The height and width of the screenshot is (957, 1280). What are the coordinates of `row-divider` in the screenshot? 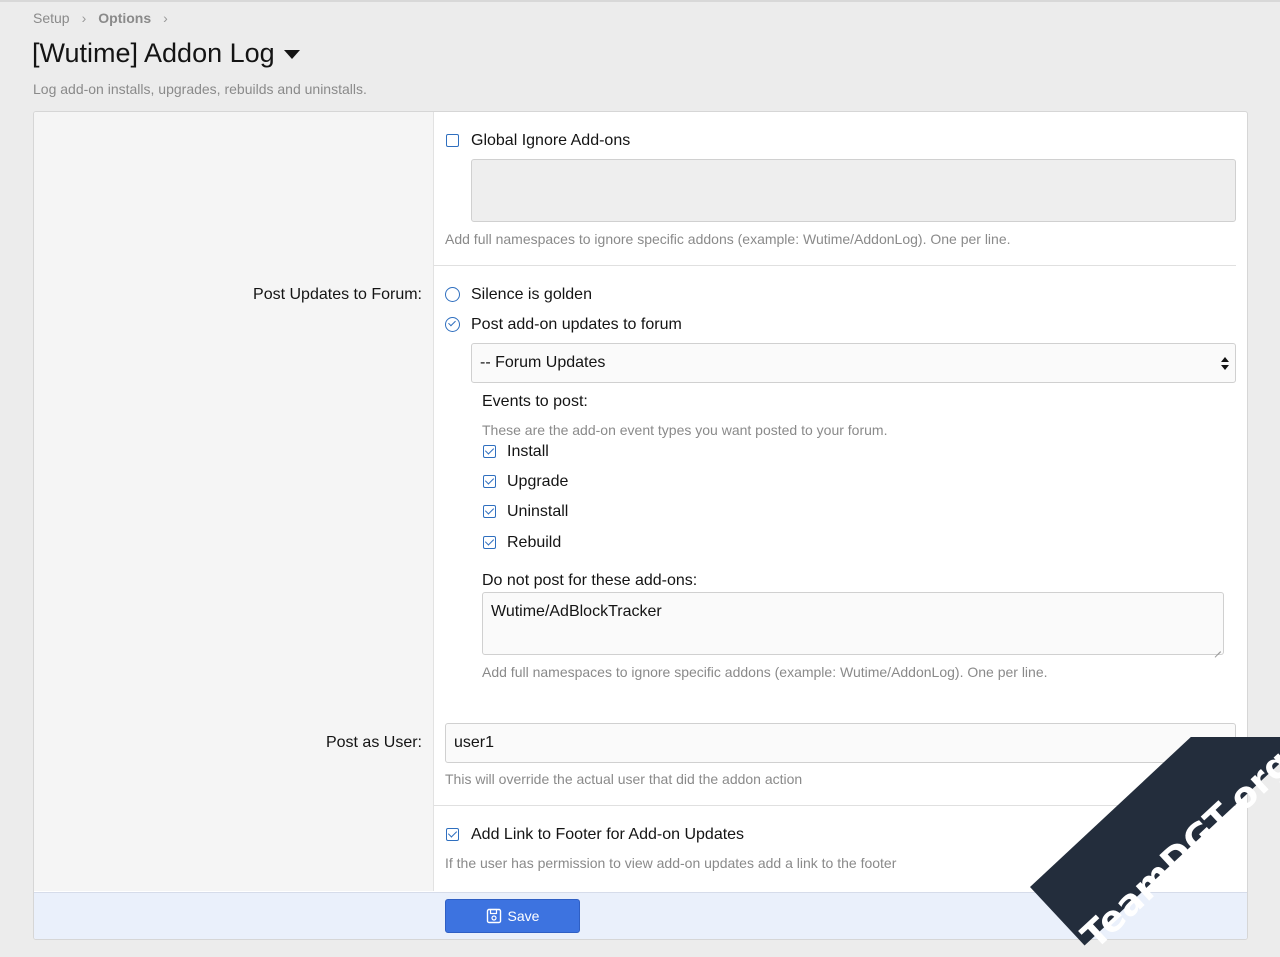 It's located at (835, 265).